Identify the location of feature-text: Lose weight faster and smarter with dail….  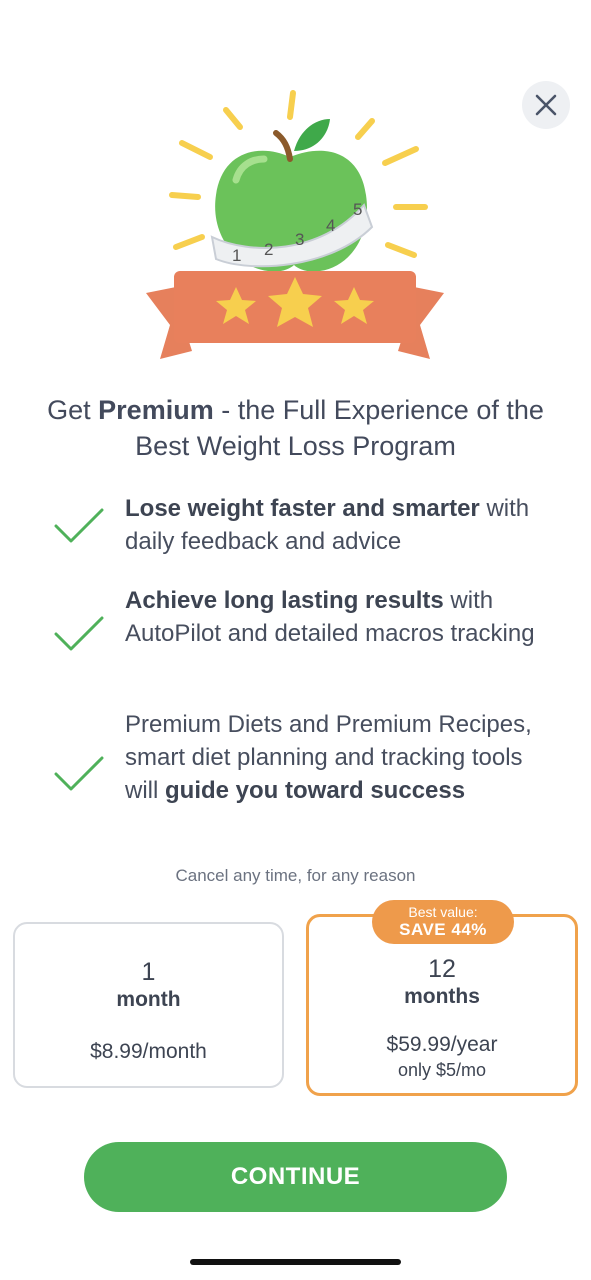
(340, 525).